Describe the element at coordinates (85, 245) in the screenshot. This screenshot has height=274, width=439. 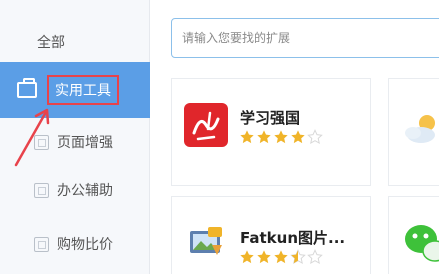
I see `sidebar-item-label: 购物比价` at that location.